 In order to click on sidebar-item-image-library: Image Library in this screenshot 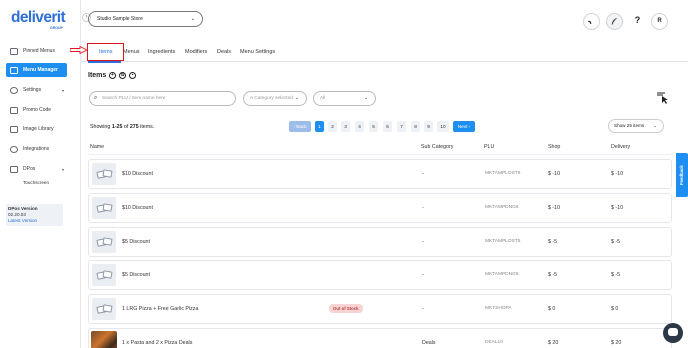, I will do `click(36, 129)`.